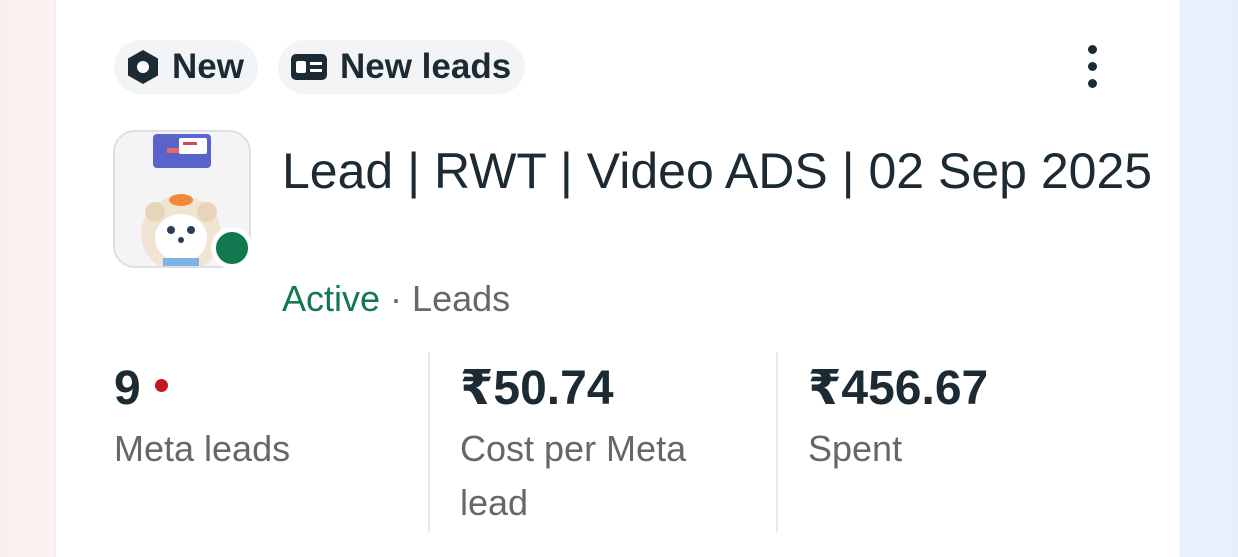 The height and width of the screenshot is (557, 1238). What do you see at coordinates (331, 298) in the screenshot?
I see `status-text: Active` at bounding box center [331, 298].